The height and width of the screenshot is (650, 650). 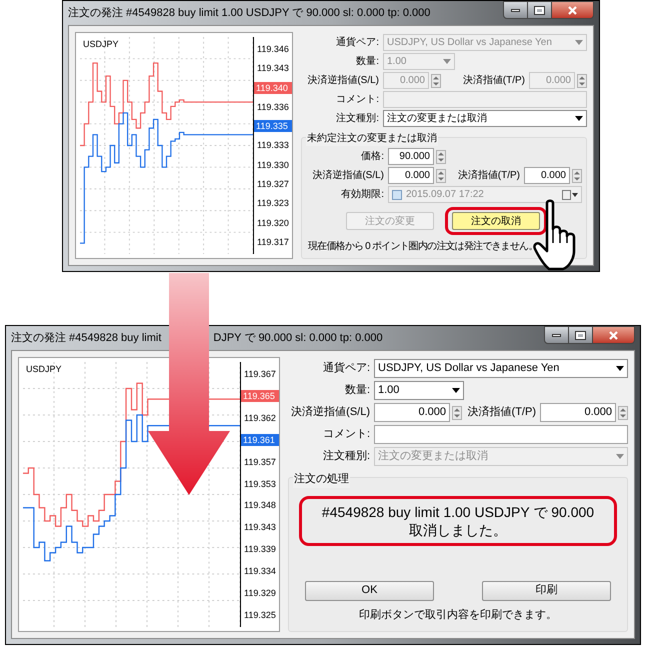 What do you see at coordinates (273, 88) in the screenshot?
I see `price-tag: 119.340` at bounding box center [273, 88].